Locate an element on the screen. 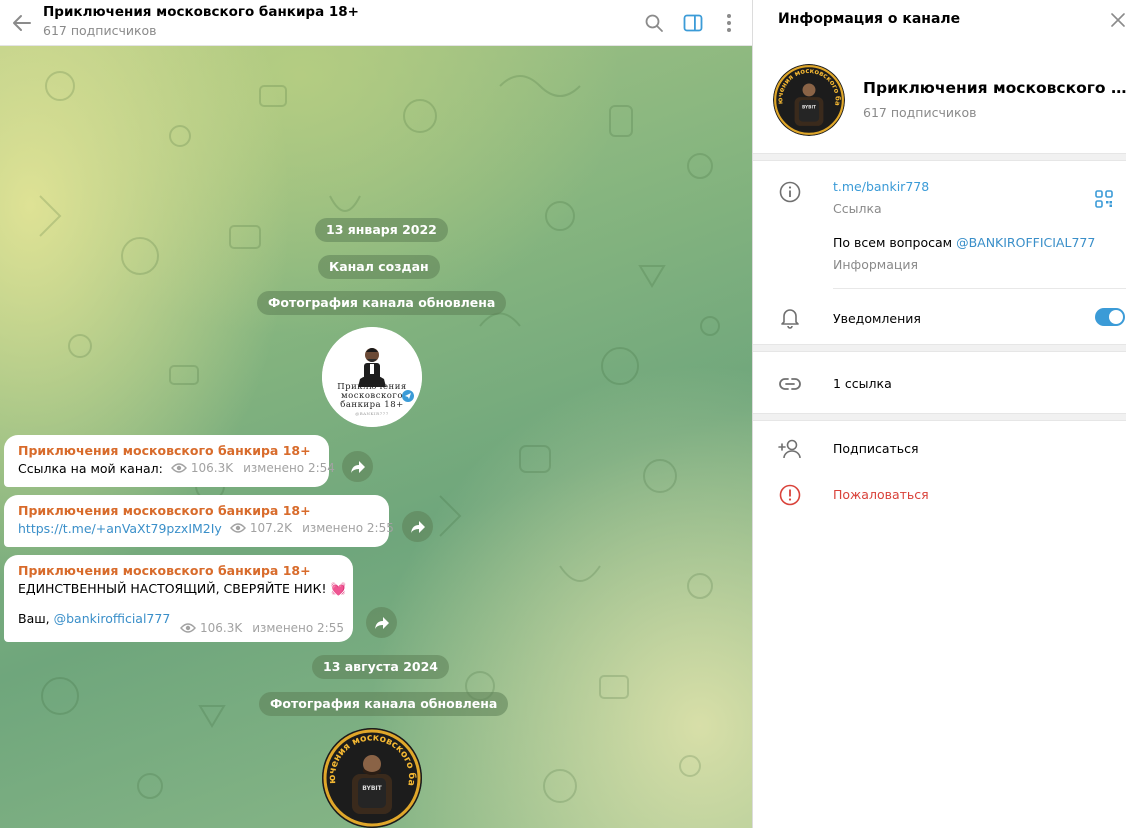 The width and height of the screenshot is (1126, 828). info-icon is located at coordinates (790, 192).